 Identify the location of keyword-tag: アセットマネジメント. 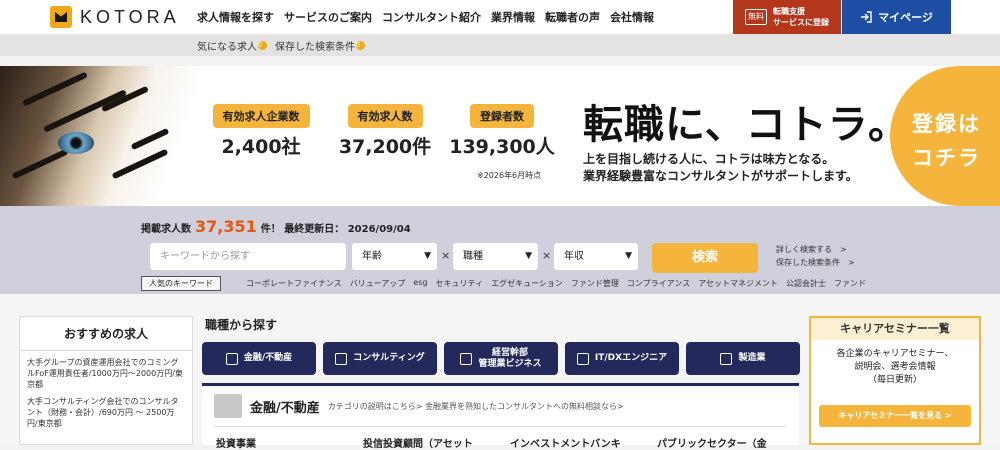
(738, 283).